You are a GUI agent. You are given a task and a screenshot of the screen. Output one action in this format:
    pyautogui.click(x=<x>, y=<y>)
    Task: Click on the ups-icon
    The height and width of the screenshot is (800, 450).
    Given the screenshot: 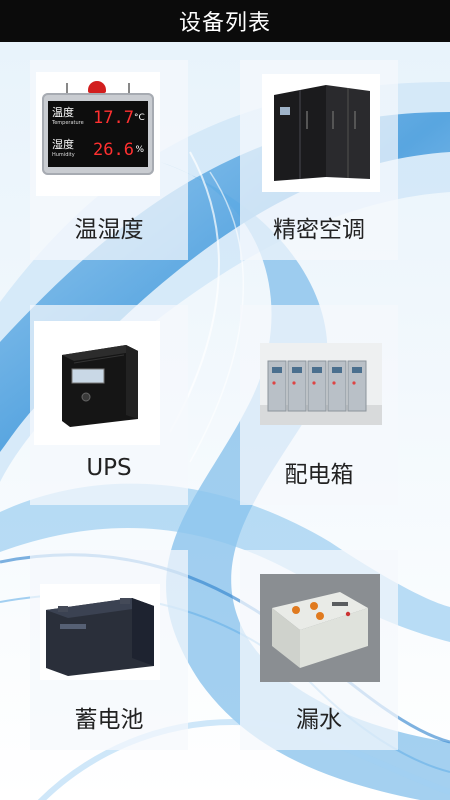 What is the action you would take?
    pyautogui.click(x=97, y=383)
    